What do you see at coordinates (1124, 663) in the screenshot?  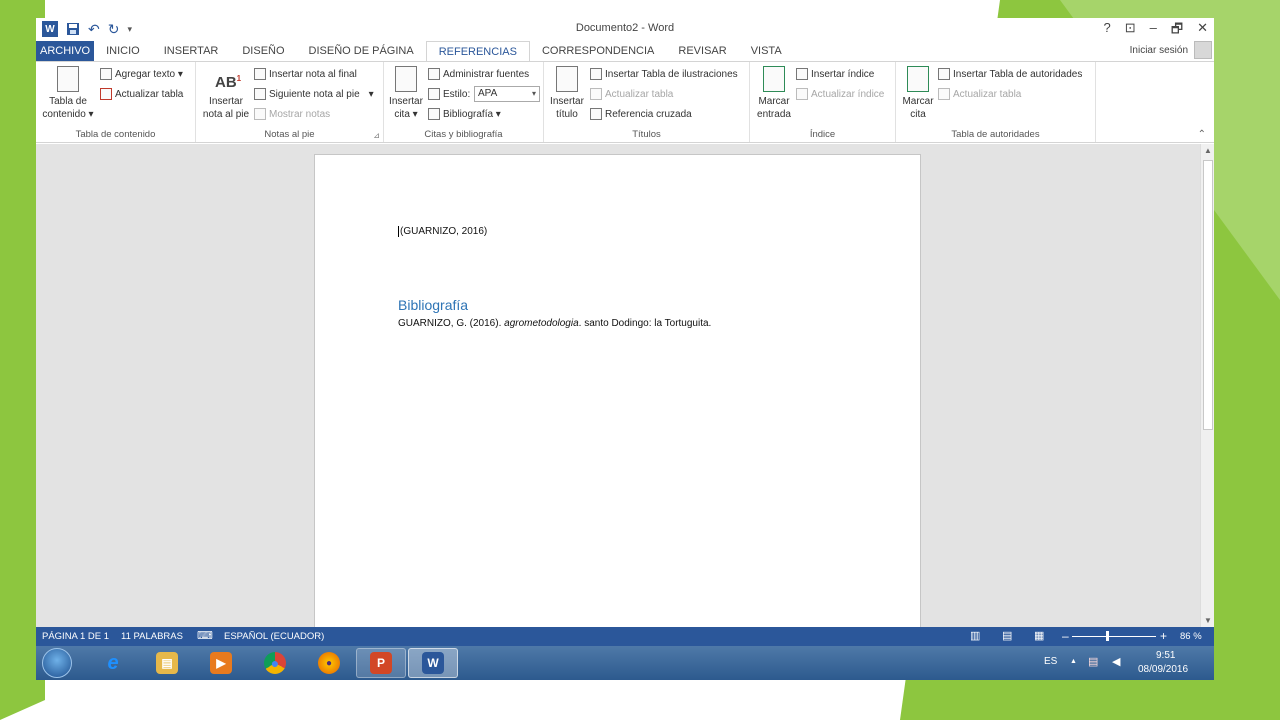 I see `system-tray: ES ▲ ▤ ◀ 9:51 08/09/2016` at bounding box center [1124, 663].